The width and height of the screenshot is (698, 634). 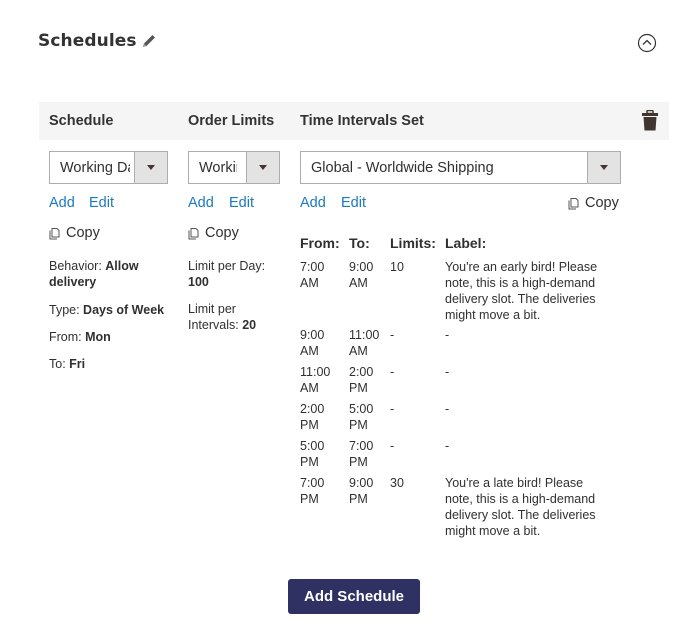 I want to click on interval-to: 2:00 PM, so click(x=361, y=380).